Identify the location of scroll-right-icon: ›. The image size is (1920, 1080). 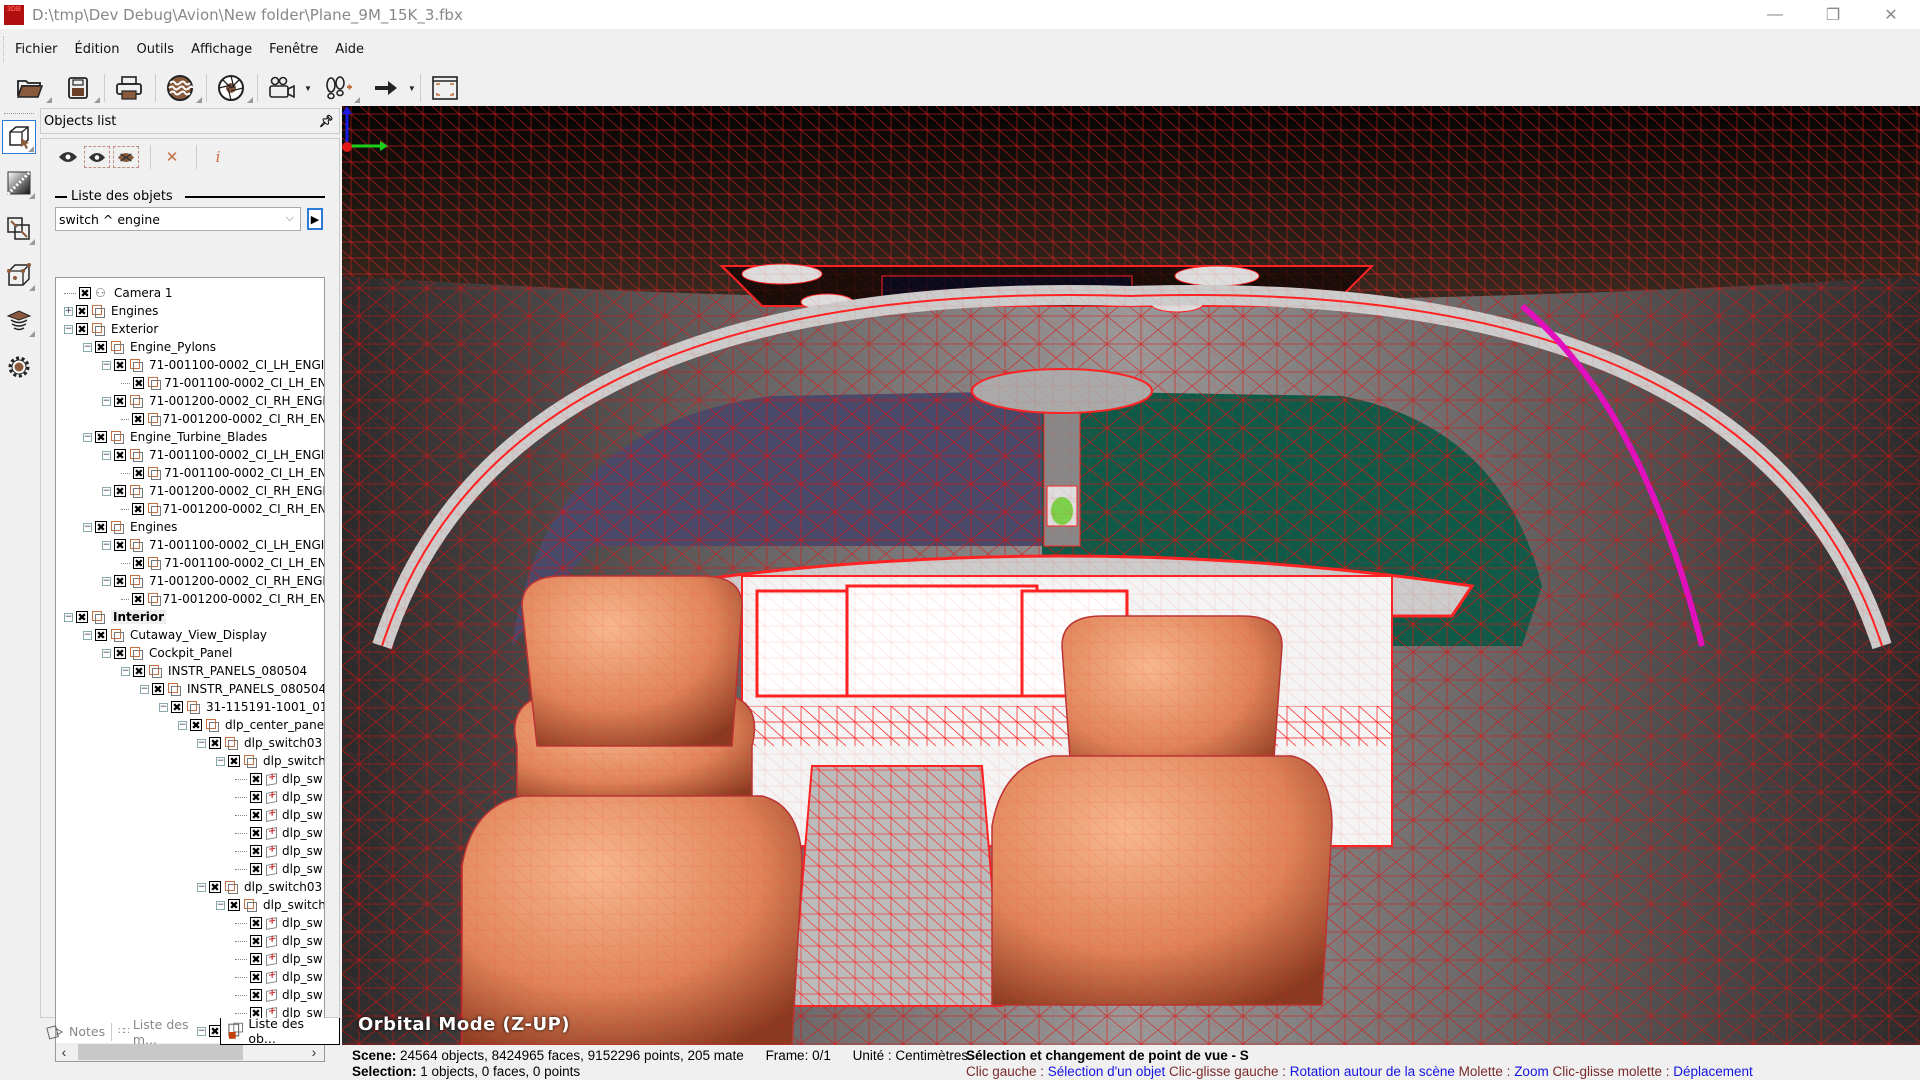
(314, 1052).